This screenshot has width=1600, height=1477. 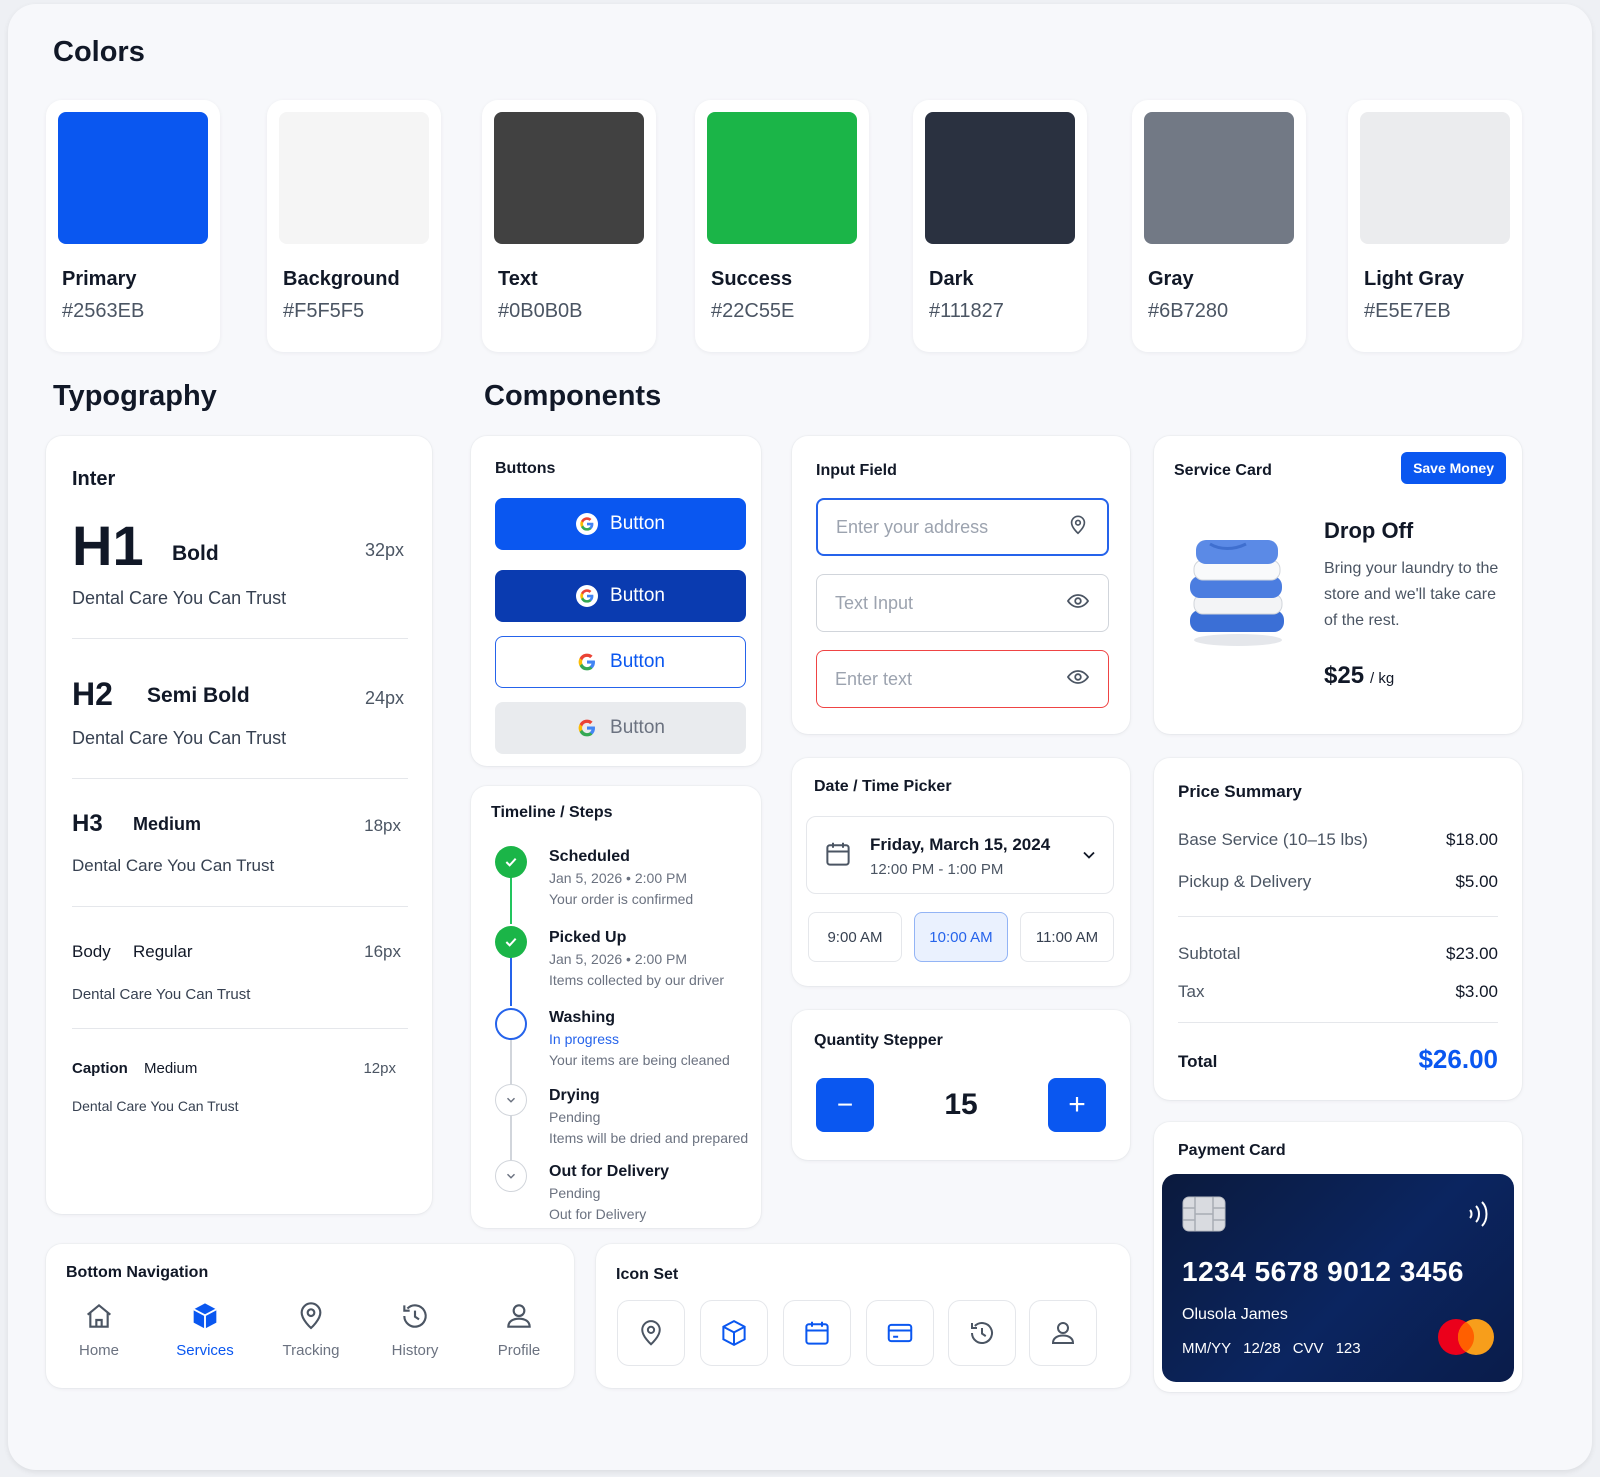 What do you see at coordinates (620, 524) in the screenshot?
I see `primary-button: Button` at bounding box center [620, 524].